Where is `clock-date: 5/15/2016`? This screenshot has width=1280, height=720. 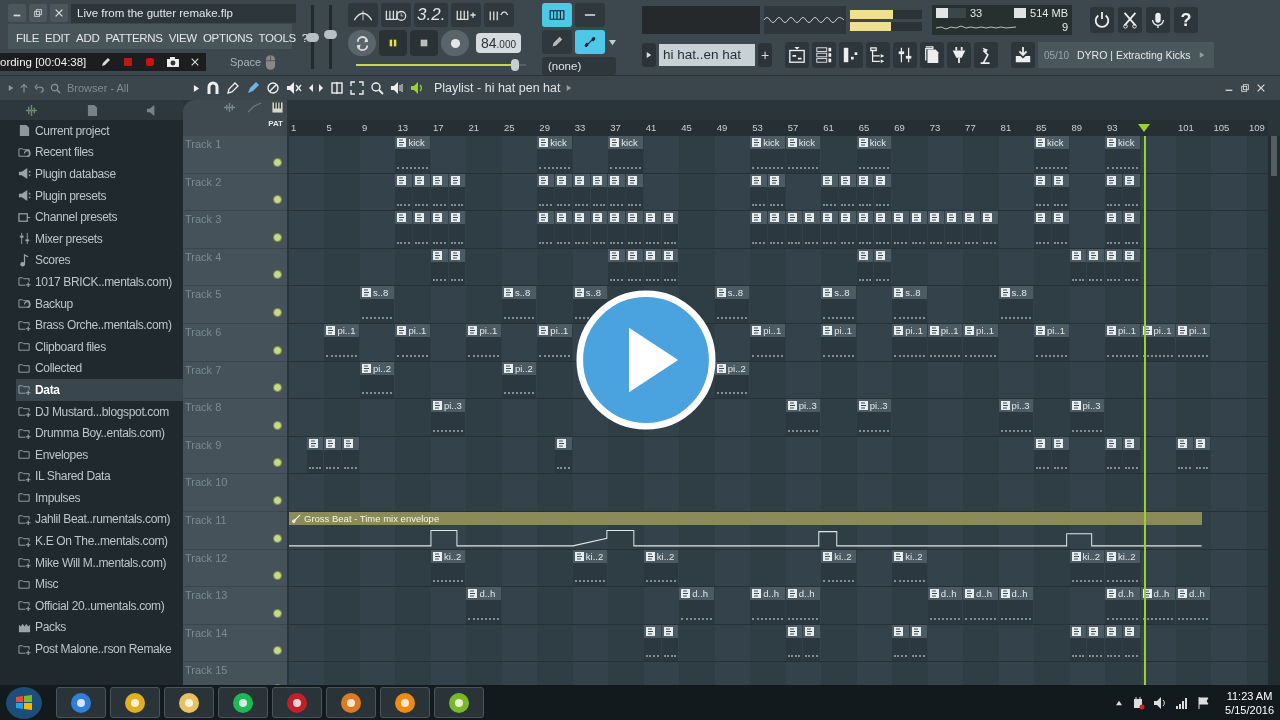
clock-date: 5/15/2016 is located at coordinates (1249, 709).